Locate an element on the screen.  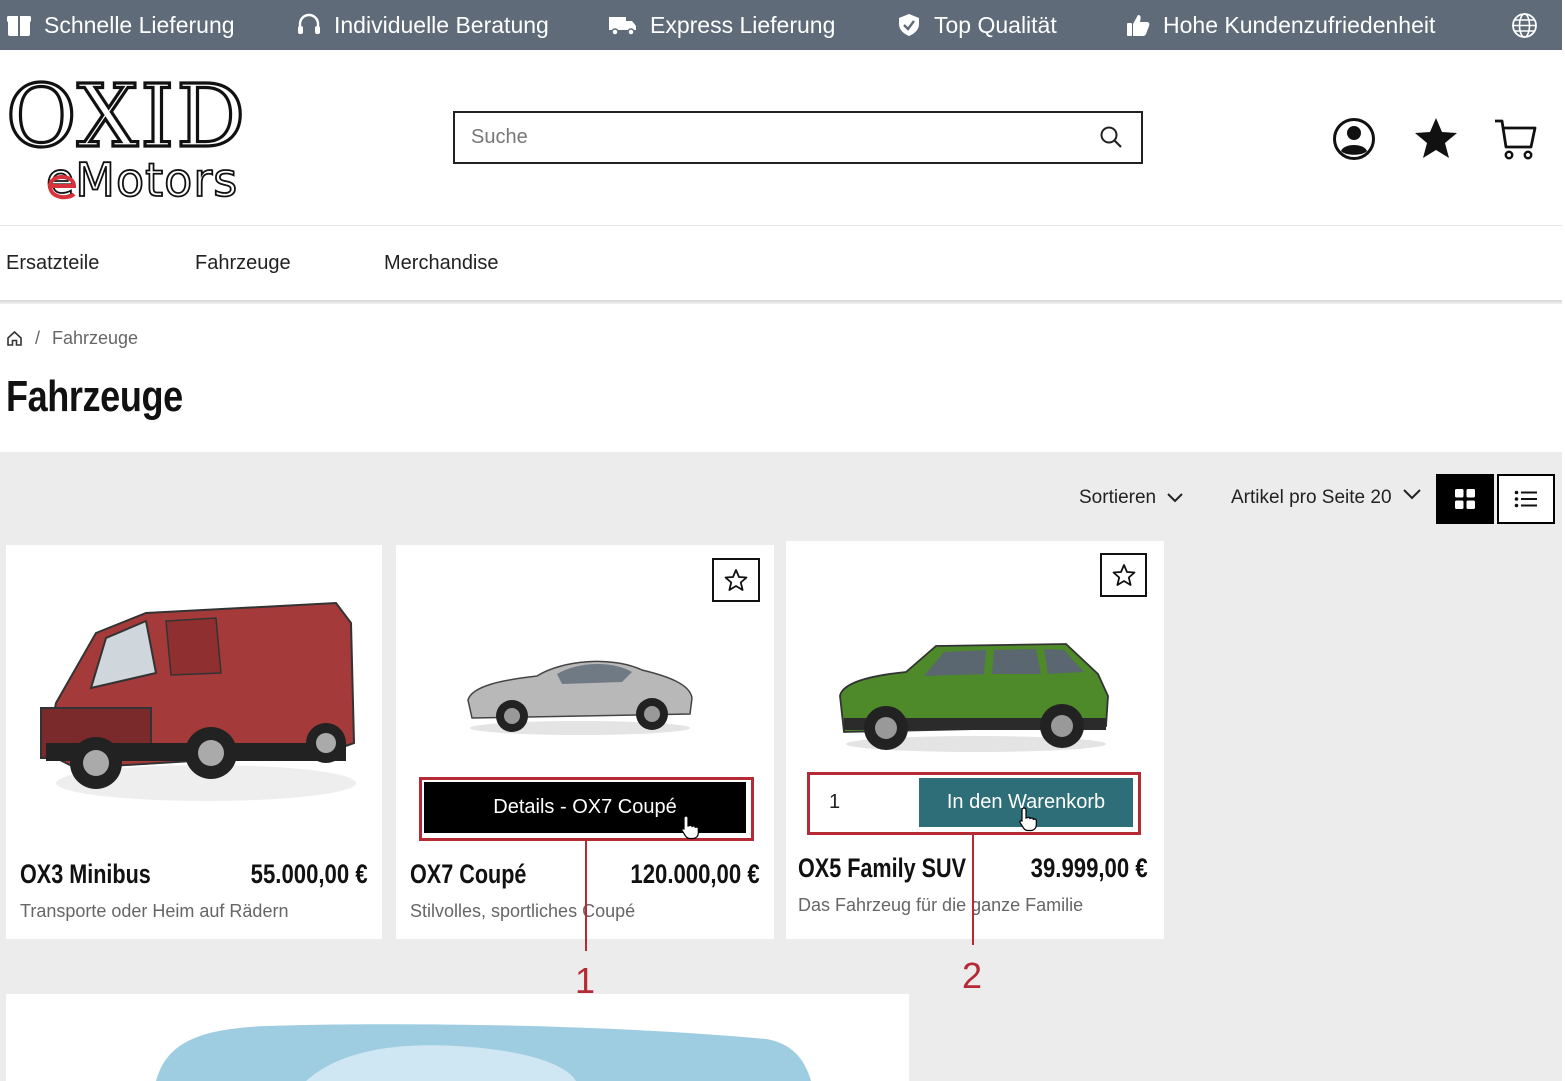
search-box is located at coordinates (798, 137).